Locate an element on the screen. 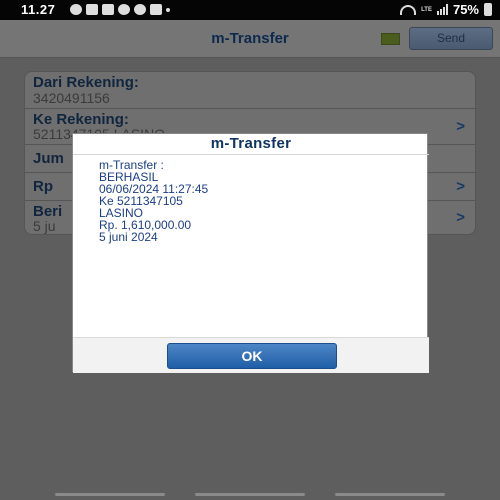 This screenshot has width=500, height=500. status-bar: 11.27 LTE 75% is located at coordinates (250, 10).